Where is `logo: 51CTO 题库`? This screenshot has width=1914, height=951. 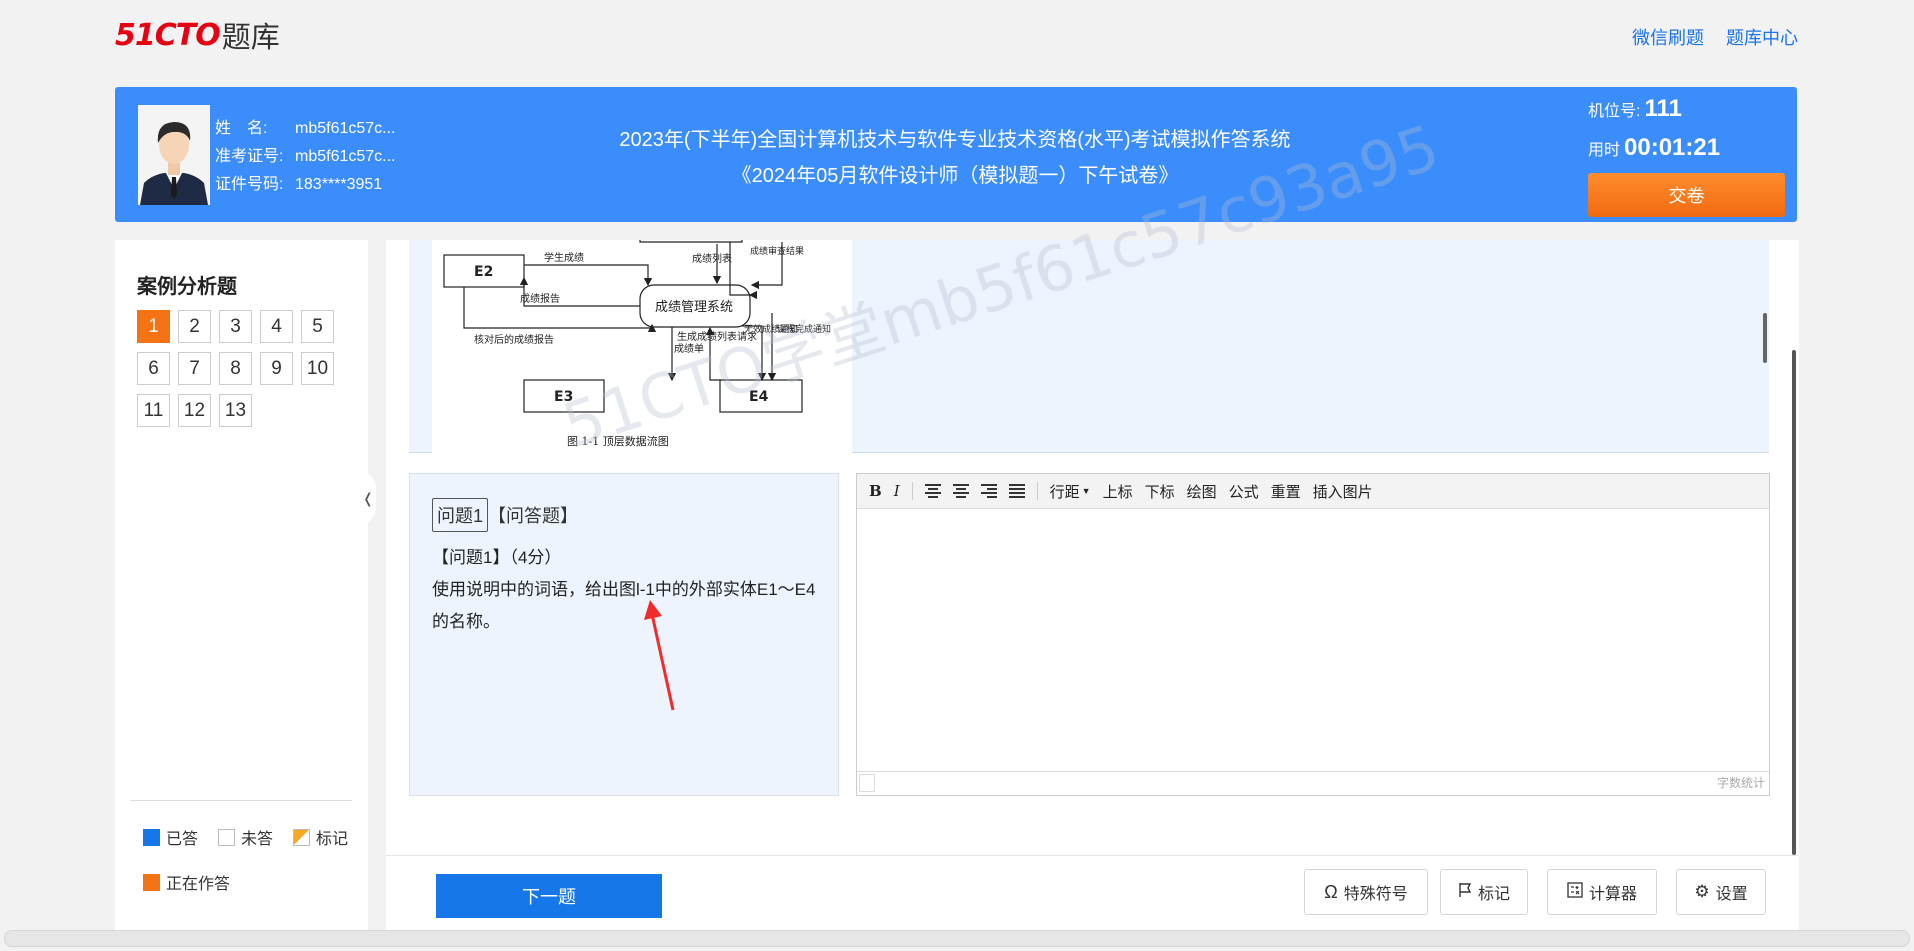 logo: 51CTO 题库 is located at coordinates (197, 35).